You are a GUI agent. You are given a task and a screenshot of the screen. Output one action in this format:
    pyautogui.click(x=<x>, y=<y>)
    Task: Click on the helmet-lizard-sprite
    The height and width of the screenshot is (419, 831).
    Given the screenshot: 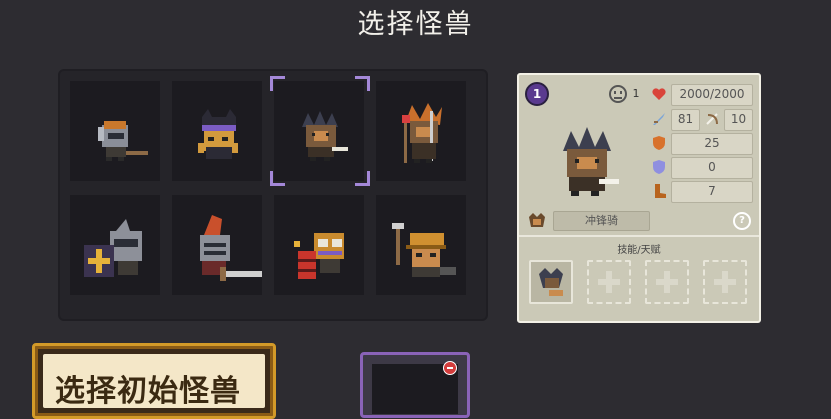 What is the action you would take?
    pyautogui.click(x=123, y=141)
    